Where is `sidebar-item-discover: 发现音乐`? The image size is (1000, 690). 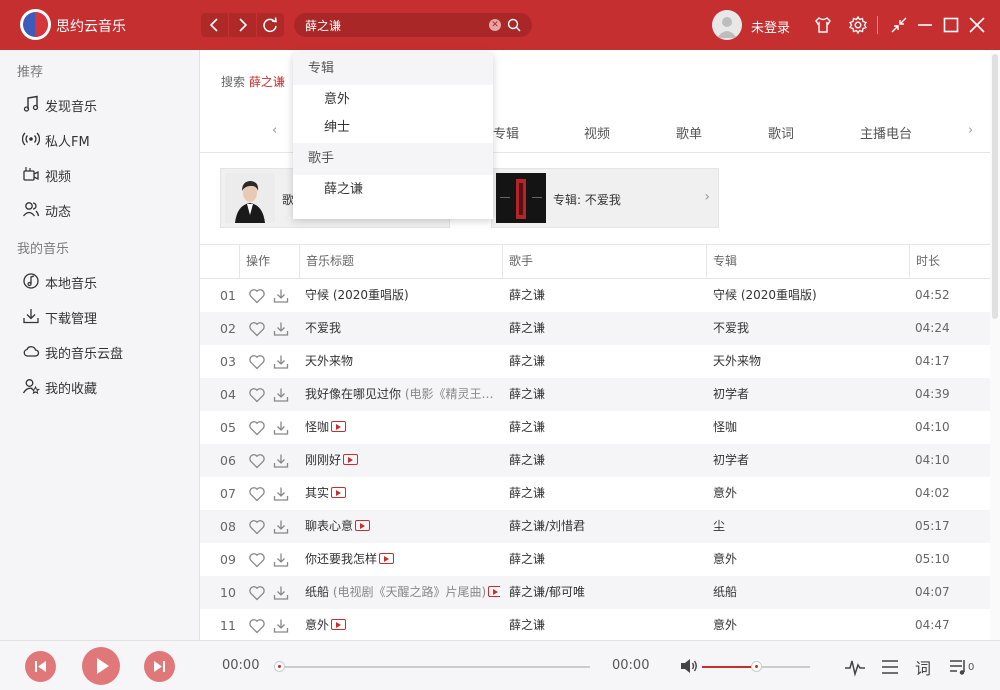 sidebar-item-discover: 发现音乐 is located at coordinates (107, 104).